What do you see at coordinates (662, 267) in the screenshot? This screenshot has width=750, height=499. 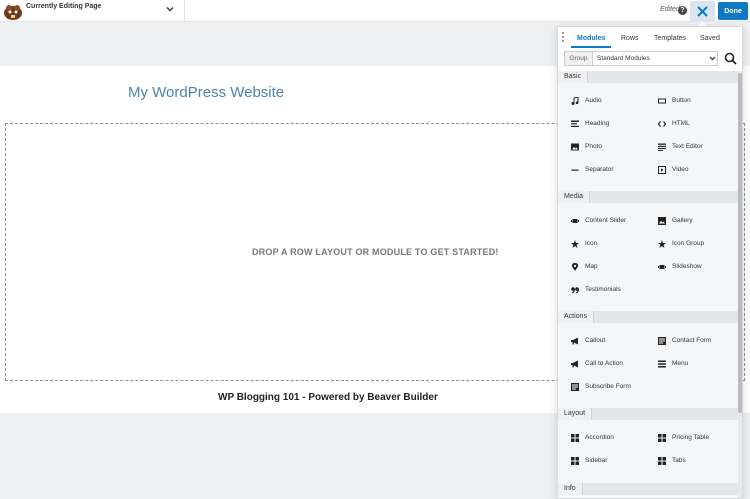 I see `slideshow-icon` at bounding box center [662, 267].